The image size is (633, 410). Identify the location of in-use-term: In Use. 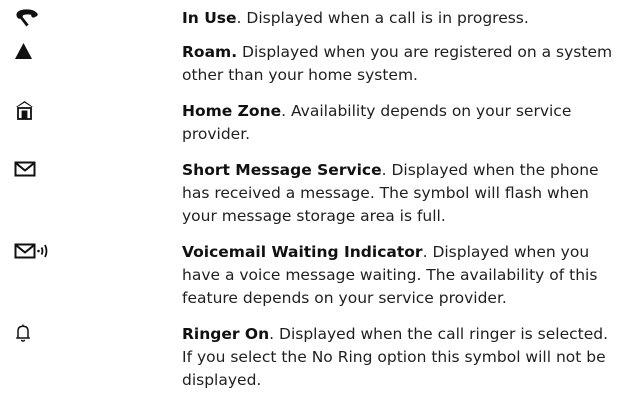
(209, 18).